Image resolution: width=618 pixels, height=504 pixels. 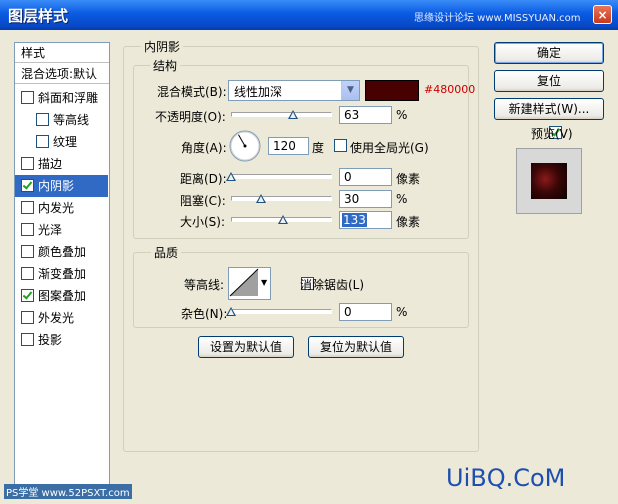 I want to click on blend-mode-label: 混合模式(B):, so click(x=192, y=92).